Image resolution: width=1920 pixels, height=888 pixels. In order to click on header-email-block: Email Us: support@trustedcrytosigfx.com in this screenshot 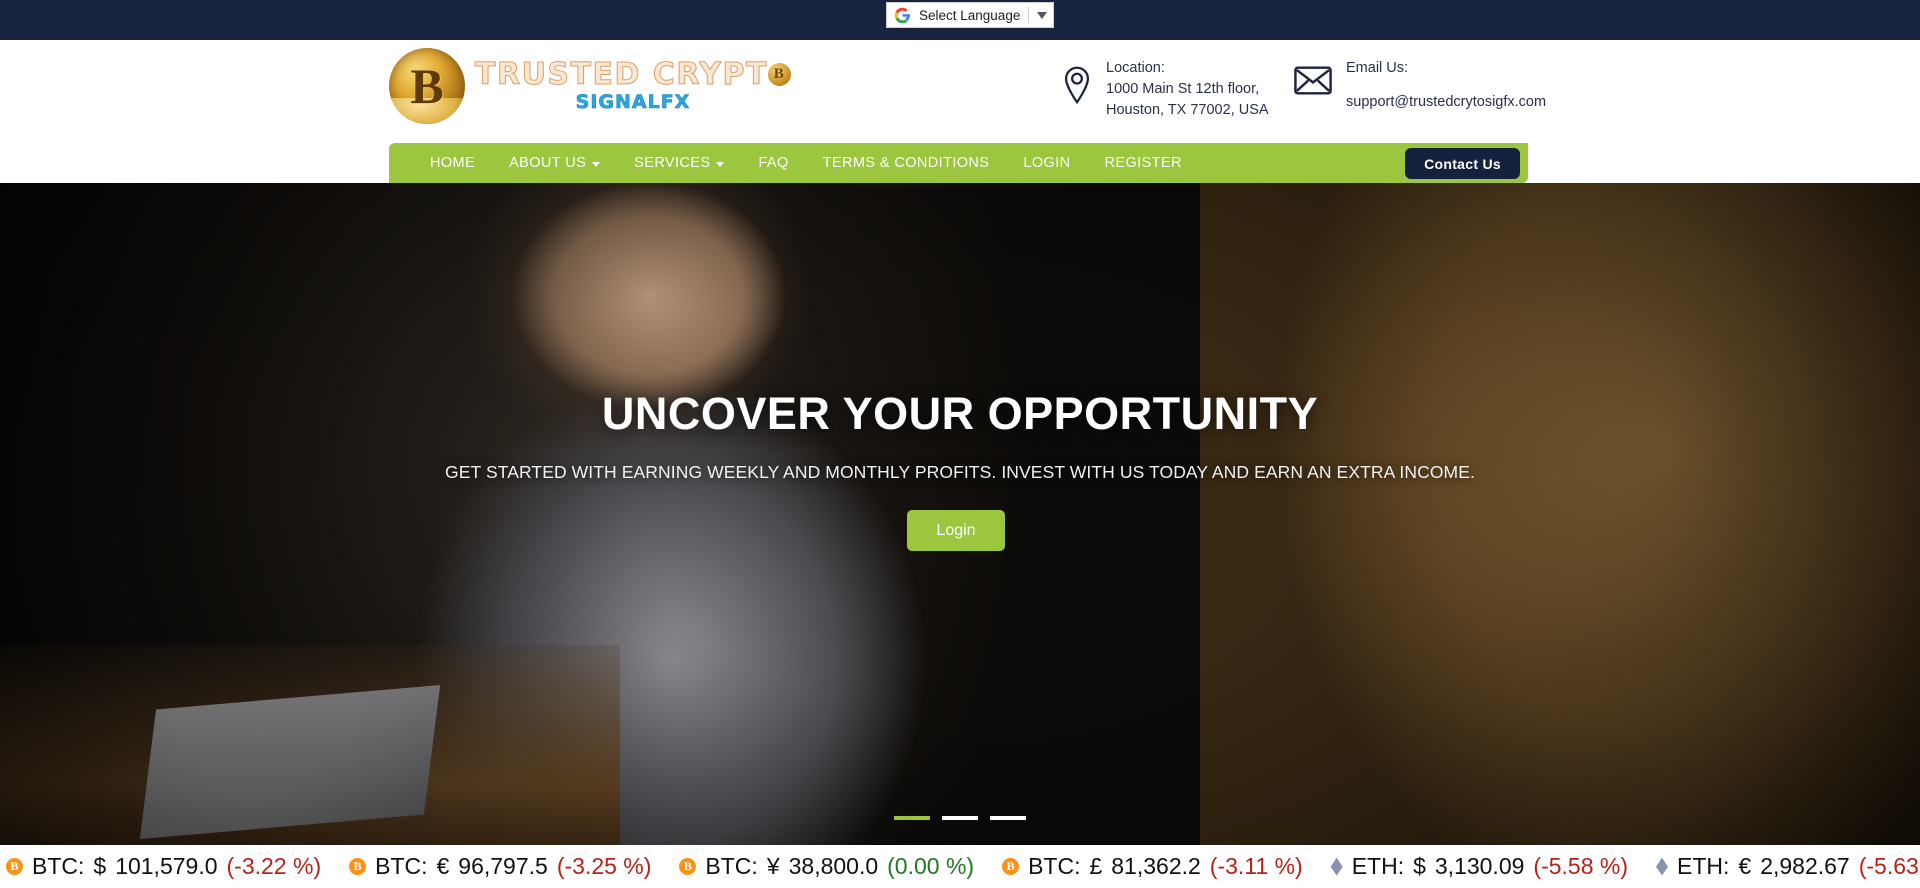, I will do `click(1420, 85)`.